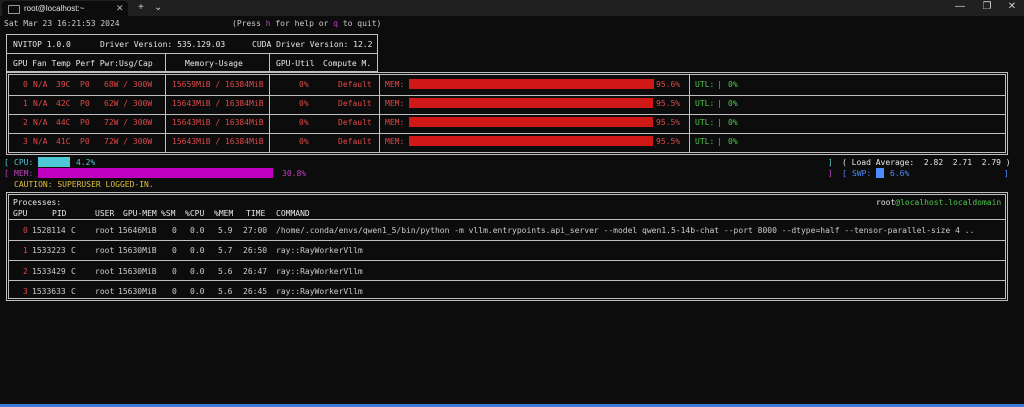 The image size is (1024, 407). Describe the element at coordinates (705, 122) in the screenshot. I see `gpu-utl-label: UTL:` at that location.